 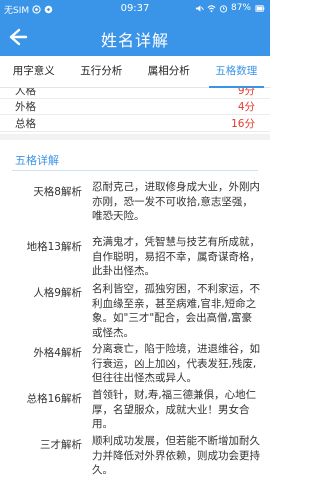 I want to click on score-name: 总格, so click(x=25, y=124).